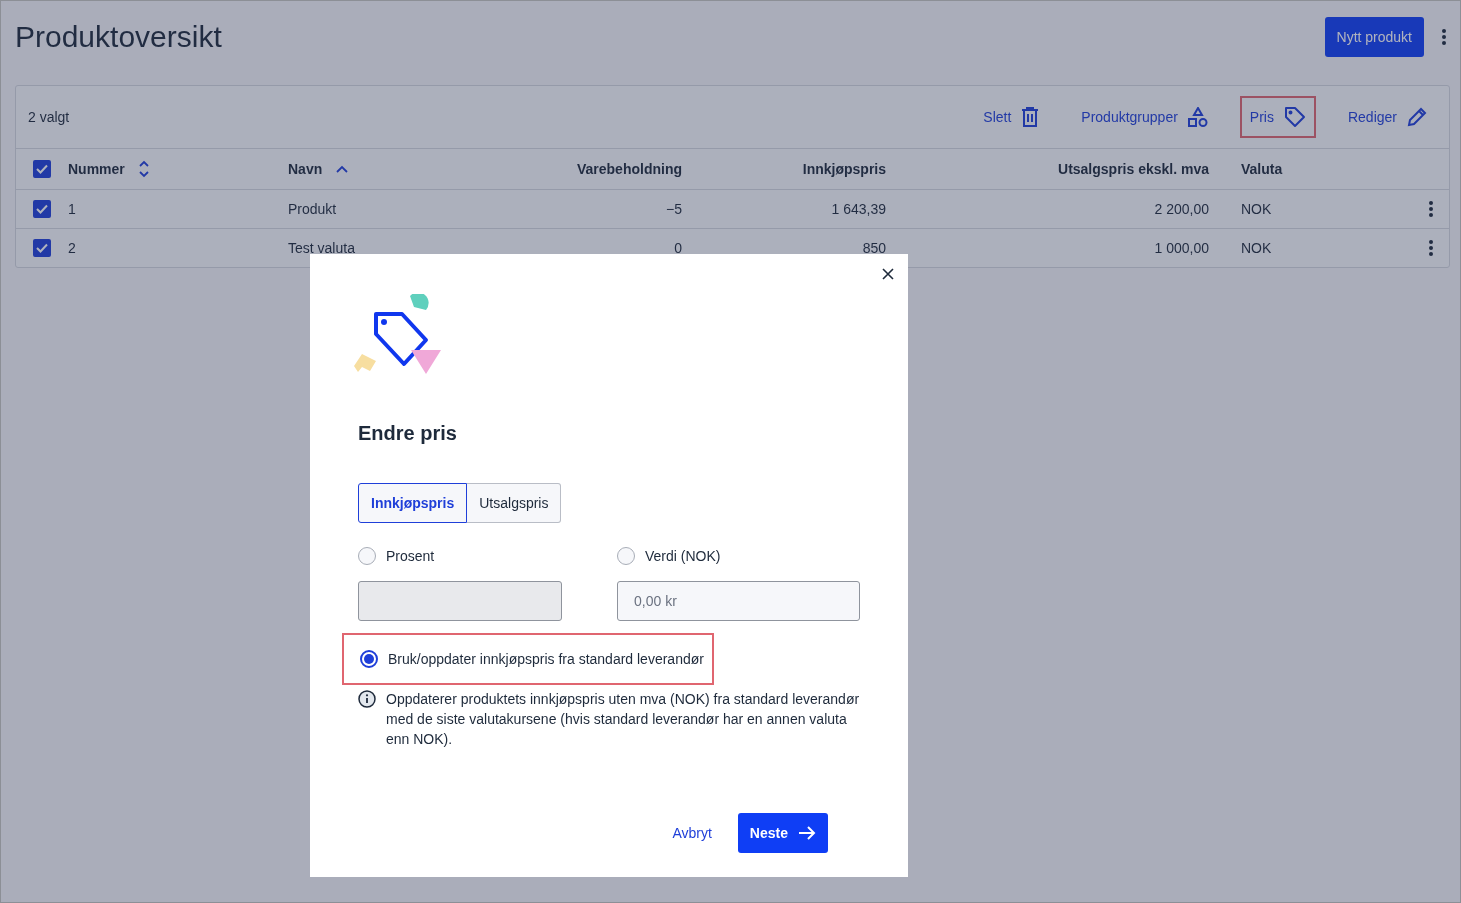 The image size is (1461, 903). Describe the element at coordinates (782, 833) in the screenshot. I see `next-button: Neste` at that location.